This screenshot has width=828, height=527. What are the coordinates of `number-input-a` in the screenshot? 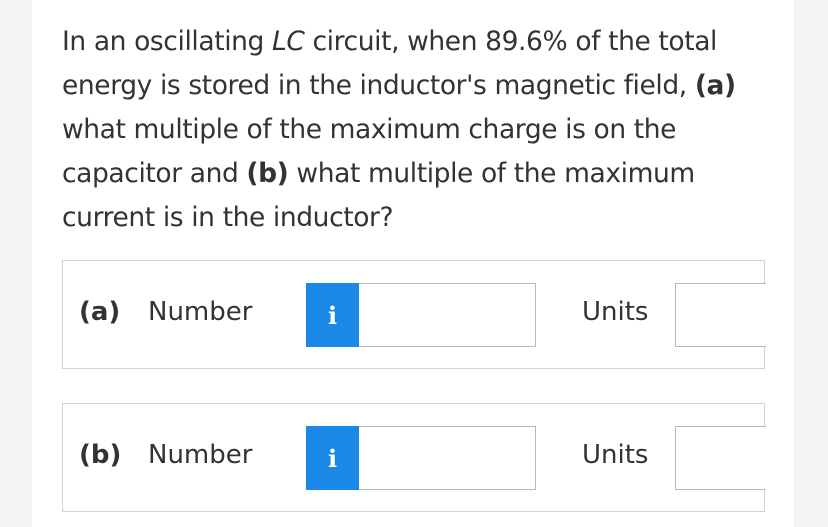 It's located at (447, 315).